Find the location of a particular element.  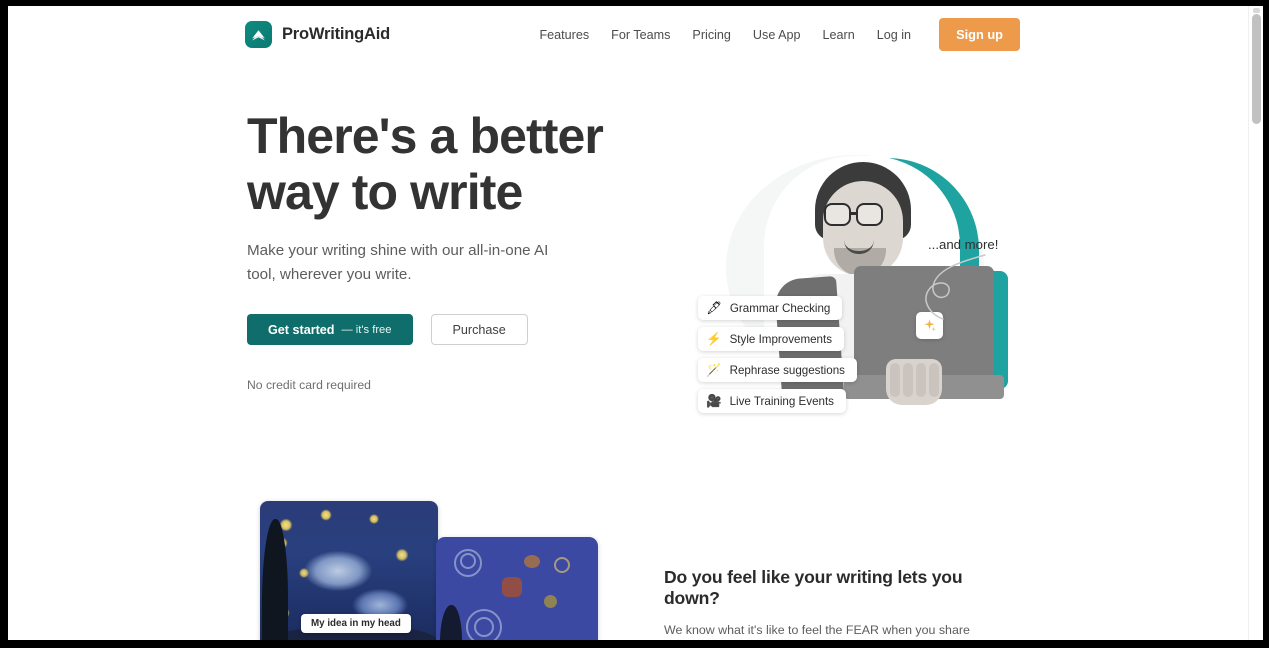

glasses-lens-left is located at coordinates (837, 214).